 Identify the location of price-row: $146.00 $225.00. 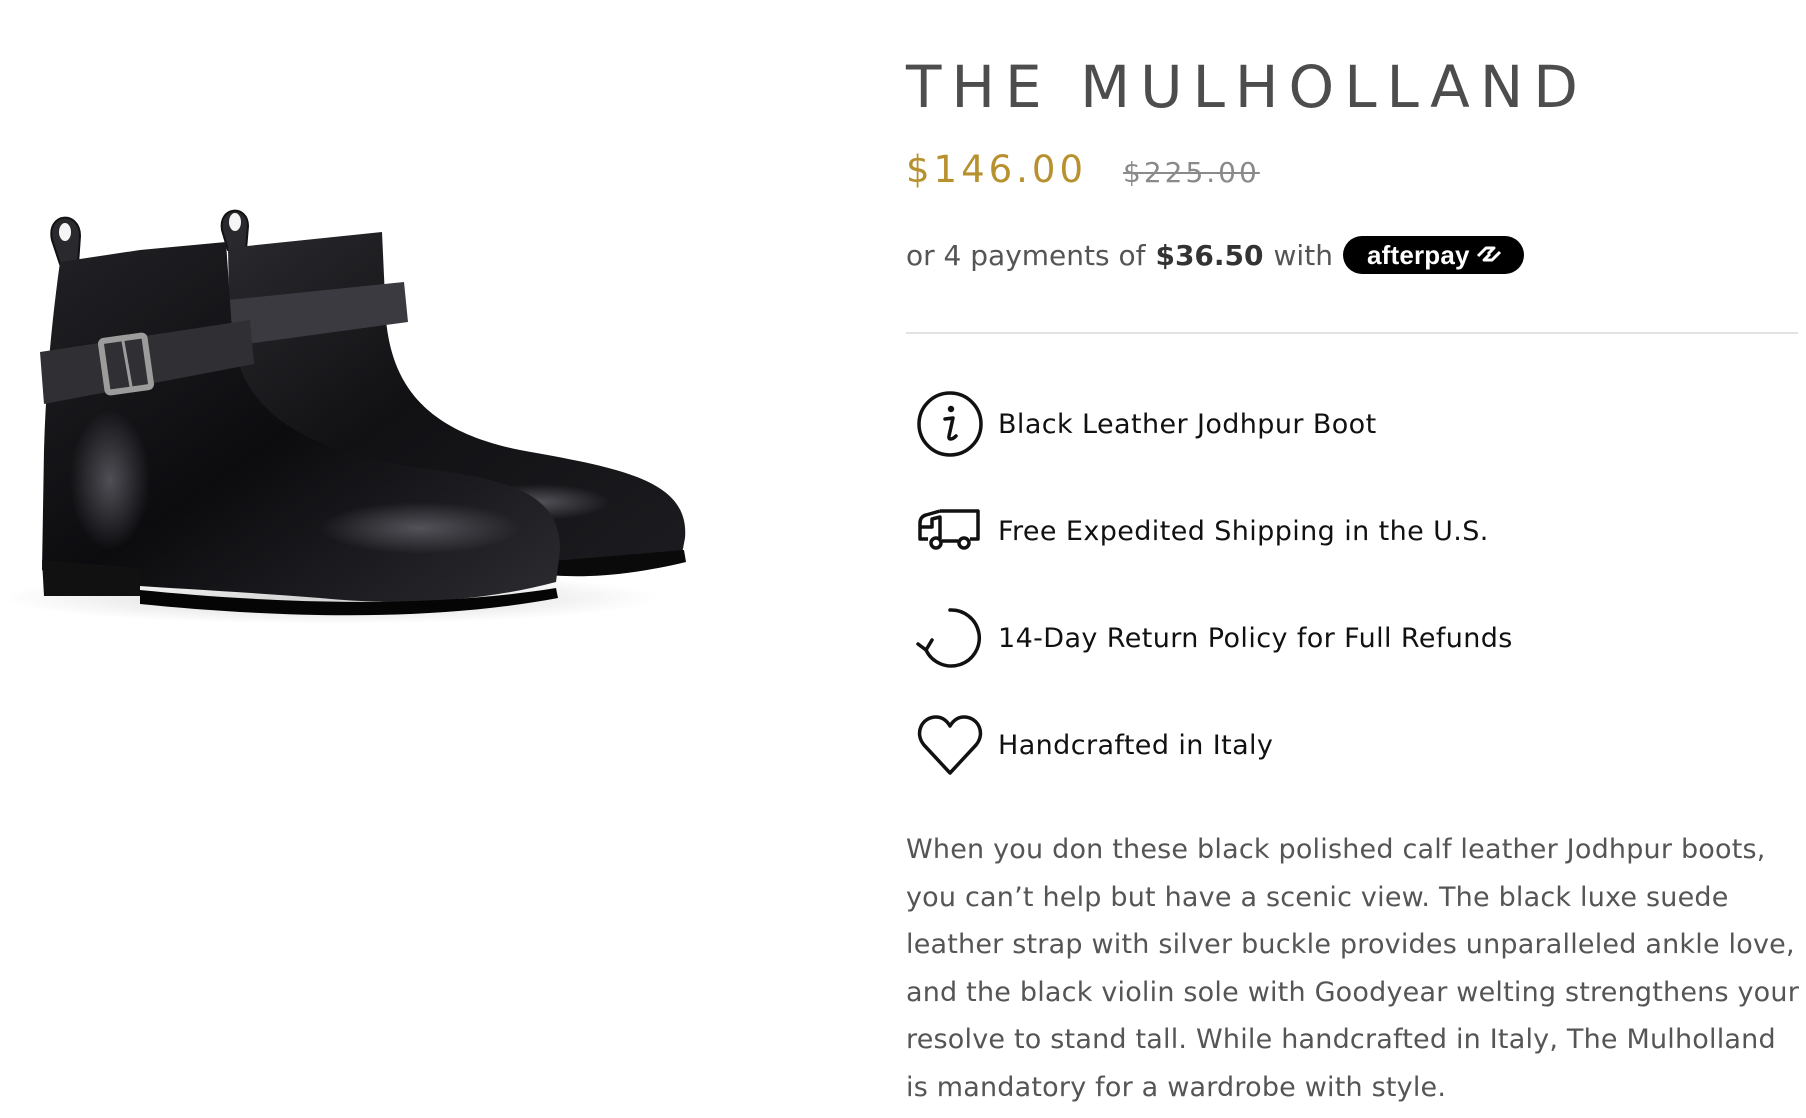
(1083, 169).